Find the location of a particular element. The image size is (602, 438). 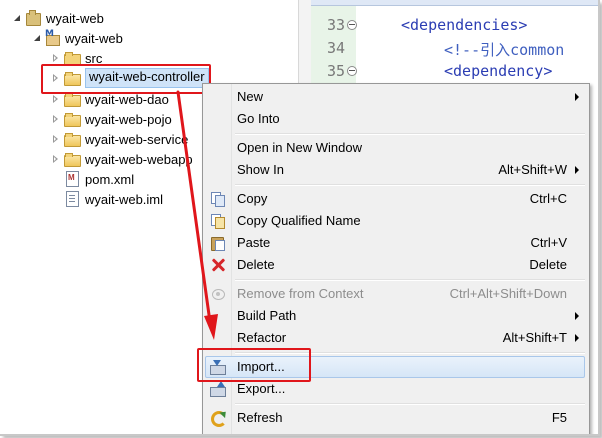

menu-item-copy: Copy Ctrl+C is located at coordinates (395, 199).